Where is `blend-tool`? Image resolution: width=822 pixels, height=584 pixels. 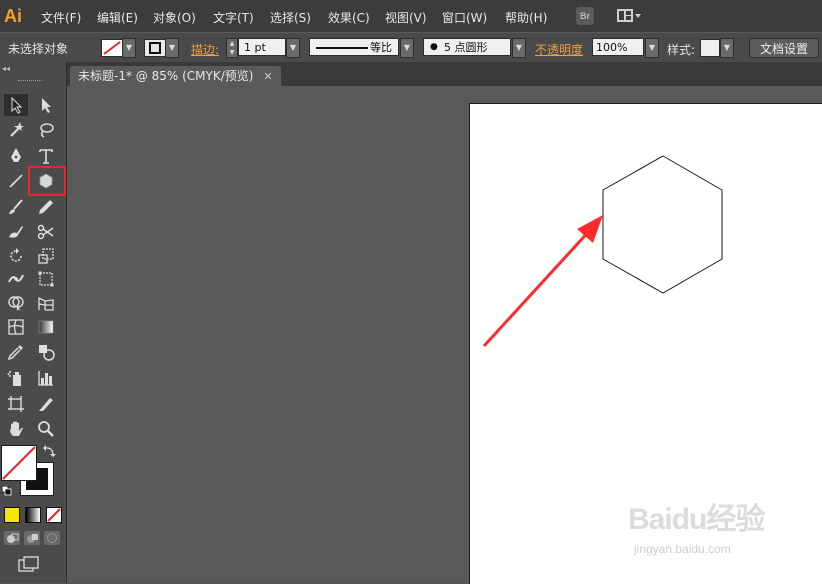
blend-tool is located at coordinates (46, 352).